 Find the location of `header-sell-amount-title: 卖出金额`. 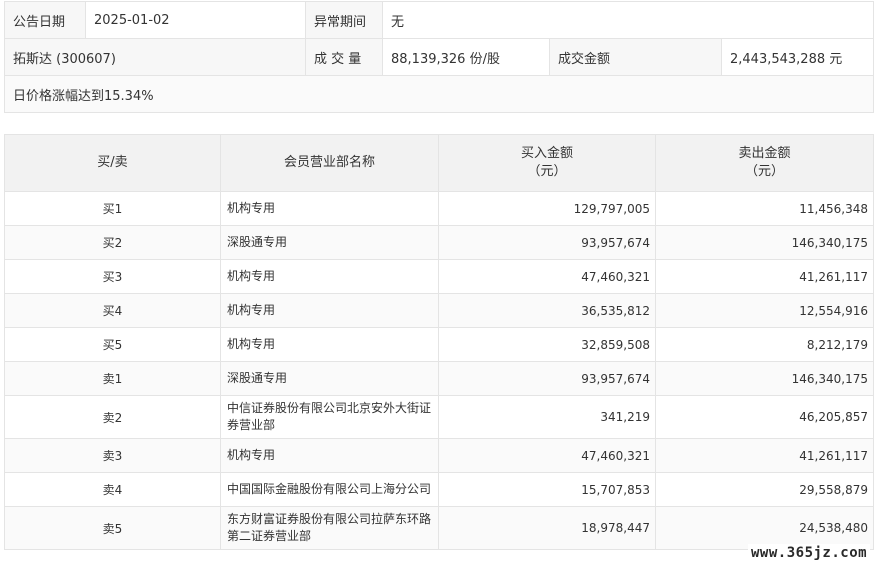

header-sell-amount-title: 卖出金额 is located at coordinates (764, 153).